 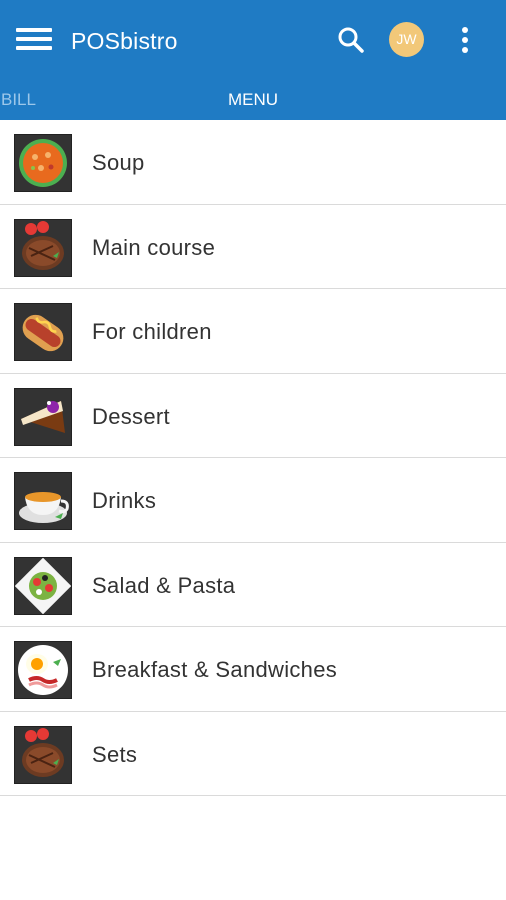 I want to click on tea-cup-icon, so click(x=43, y=501).